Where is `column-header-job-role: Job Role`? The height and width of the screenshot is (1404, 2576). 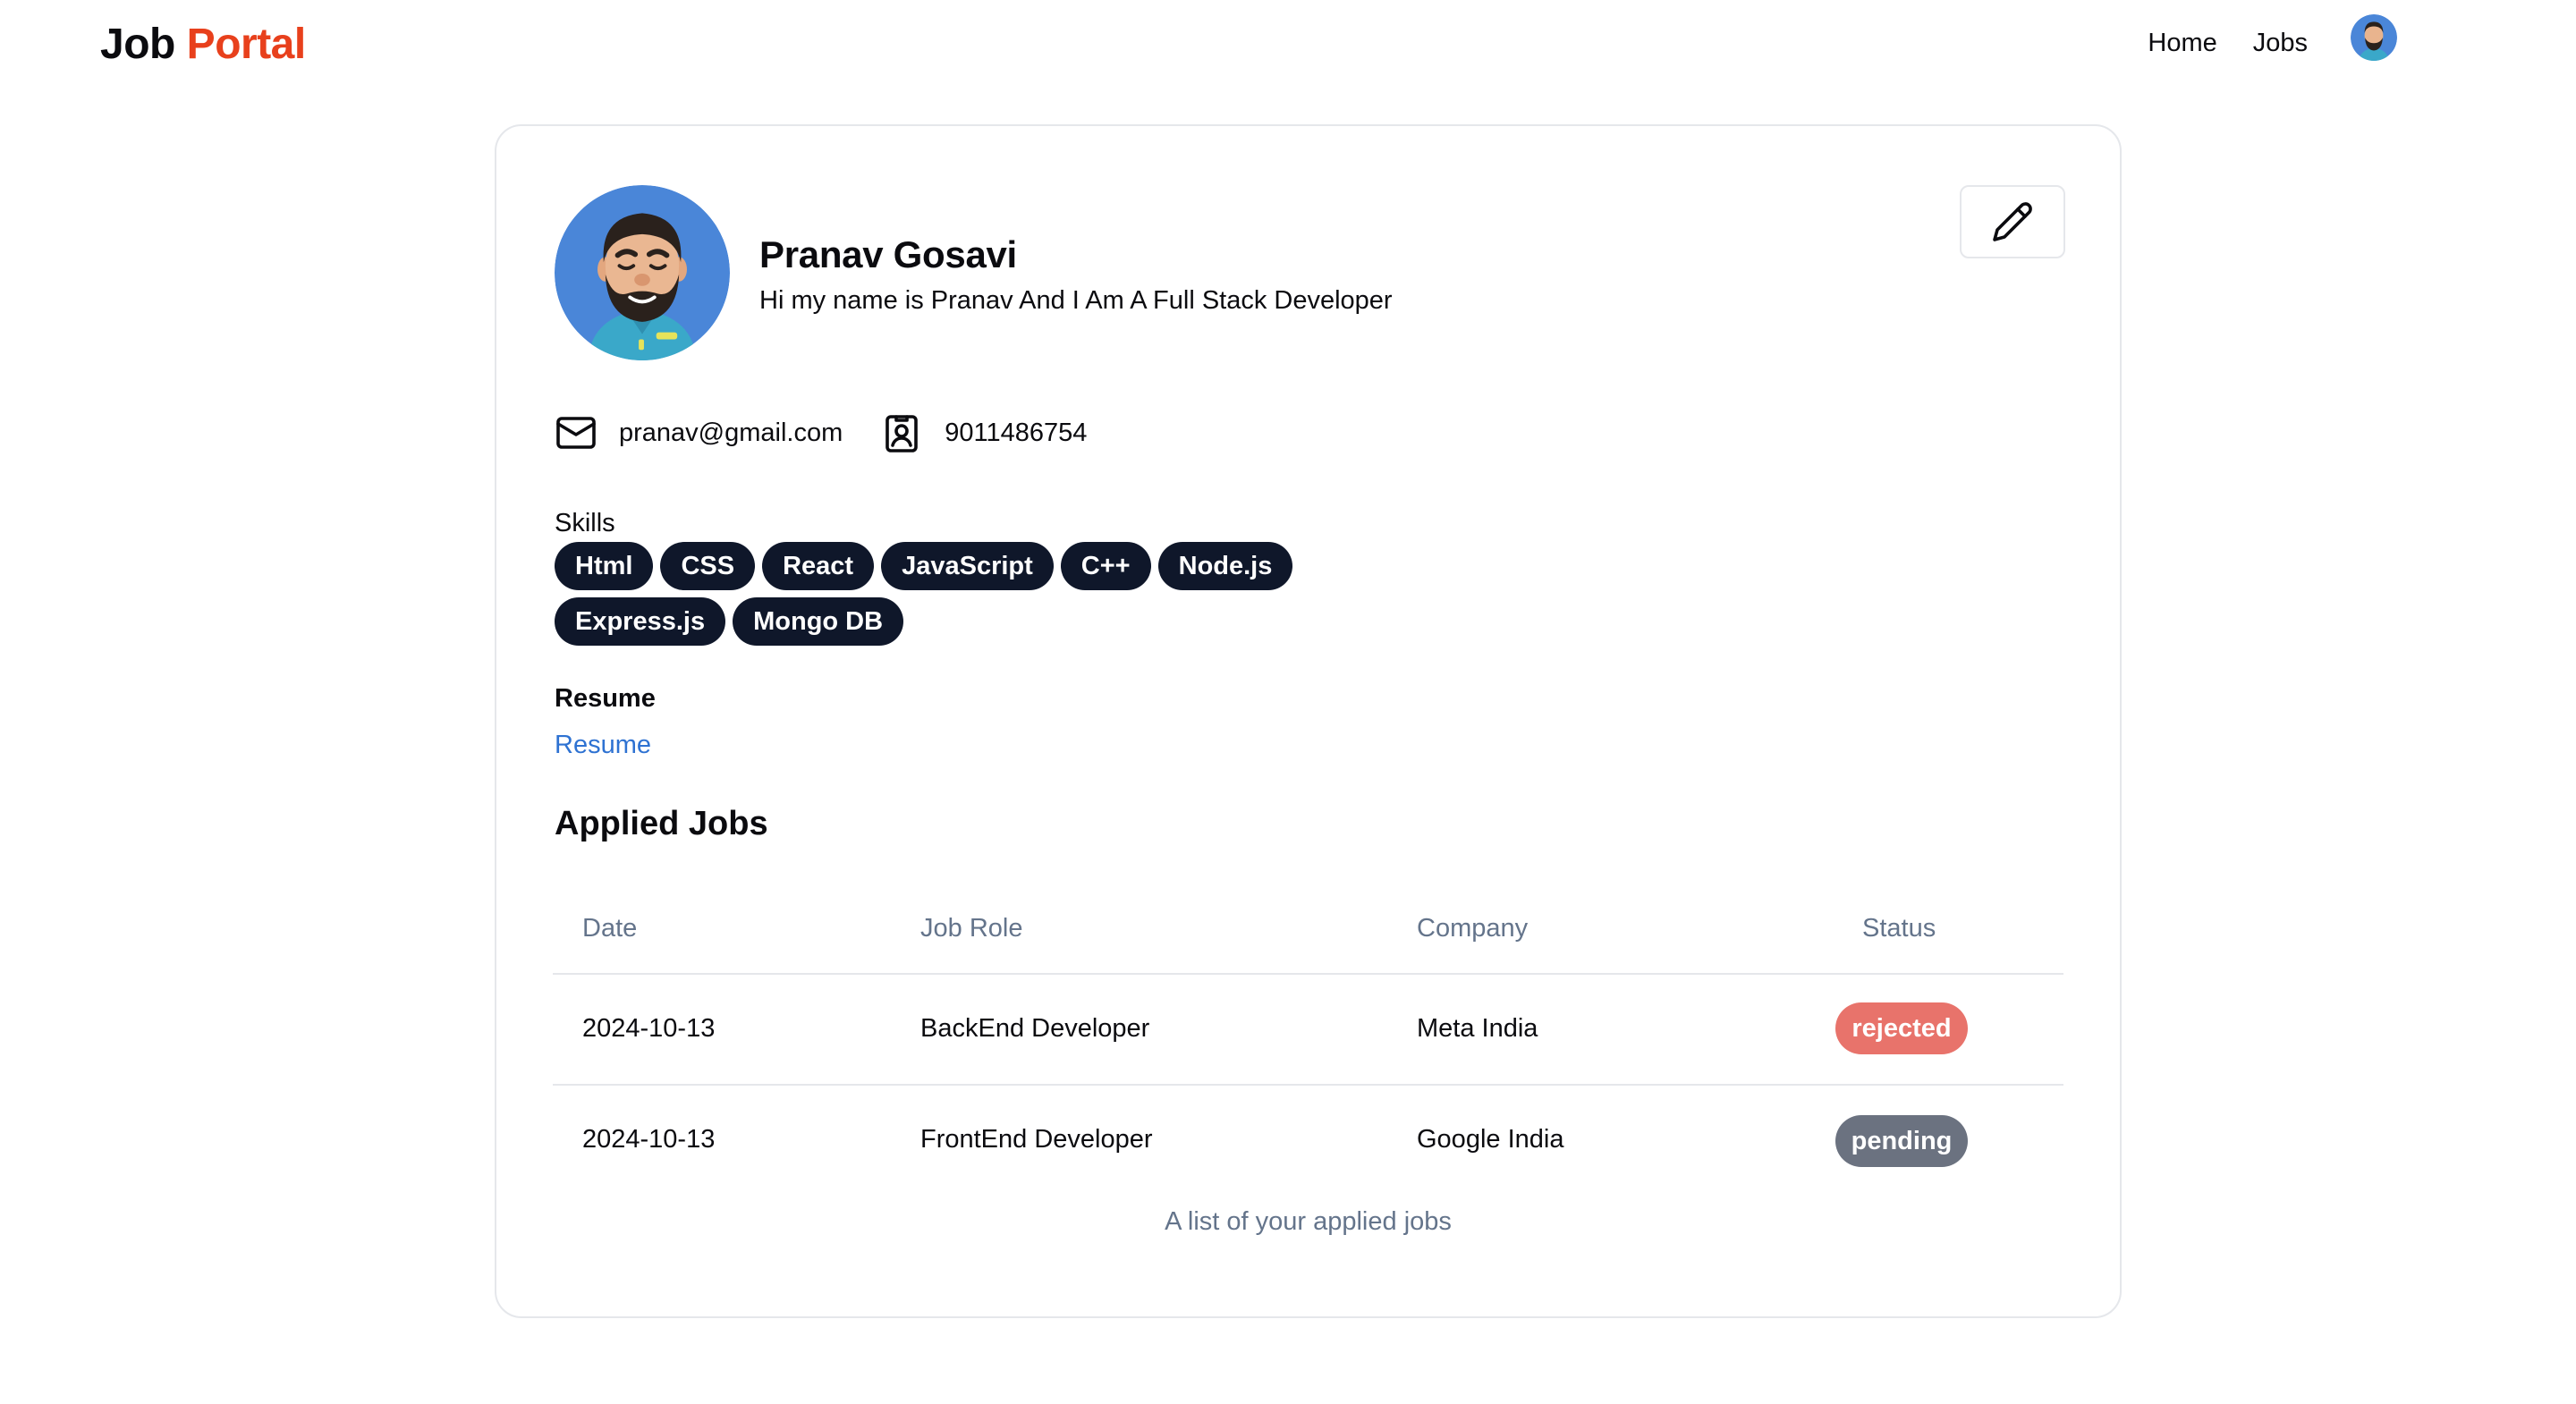
column-header-job-role: Job Role is located at coordinates (971, 928).